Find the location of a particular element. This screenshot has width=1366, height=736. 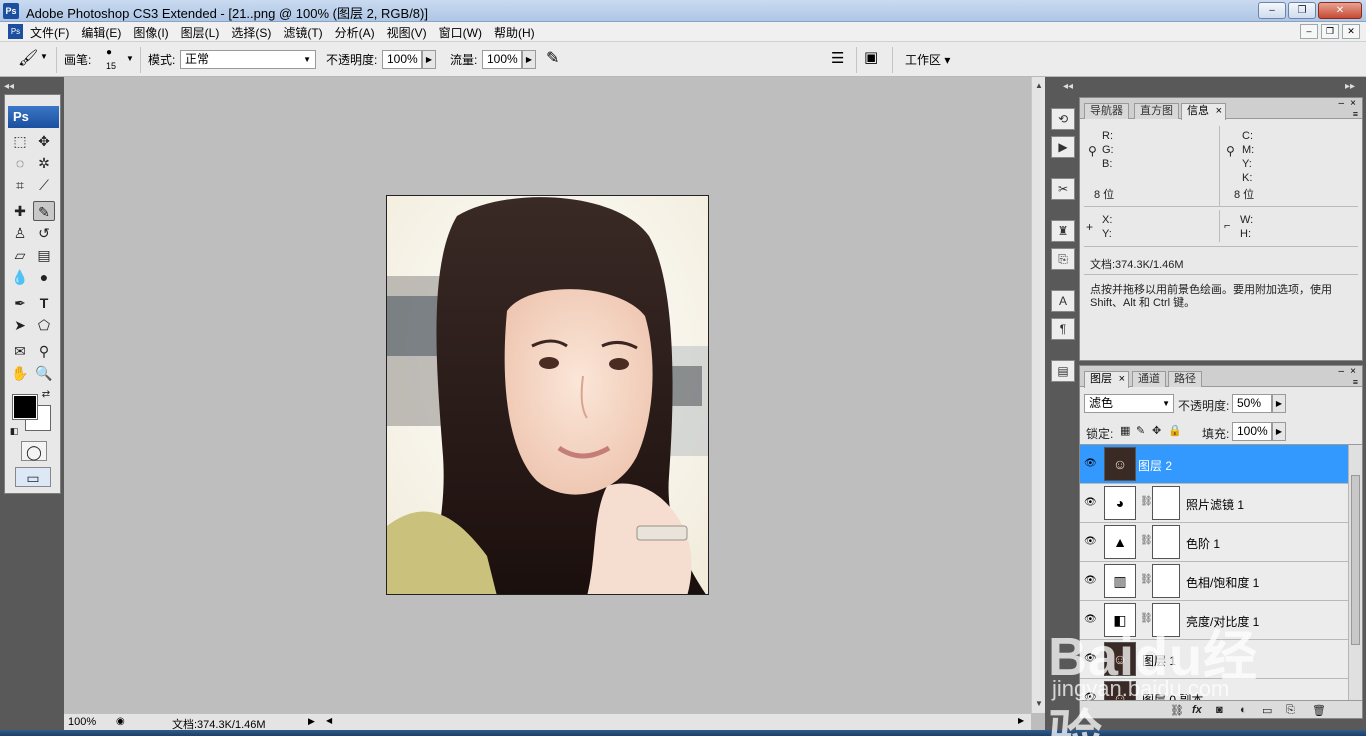

delete-layer-icon: 🗑 is located at coordinates (1319, 710).